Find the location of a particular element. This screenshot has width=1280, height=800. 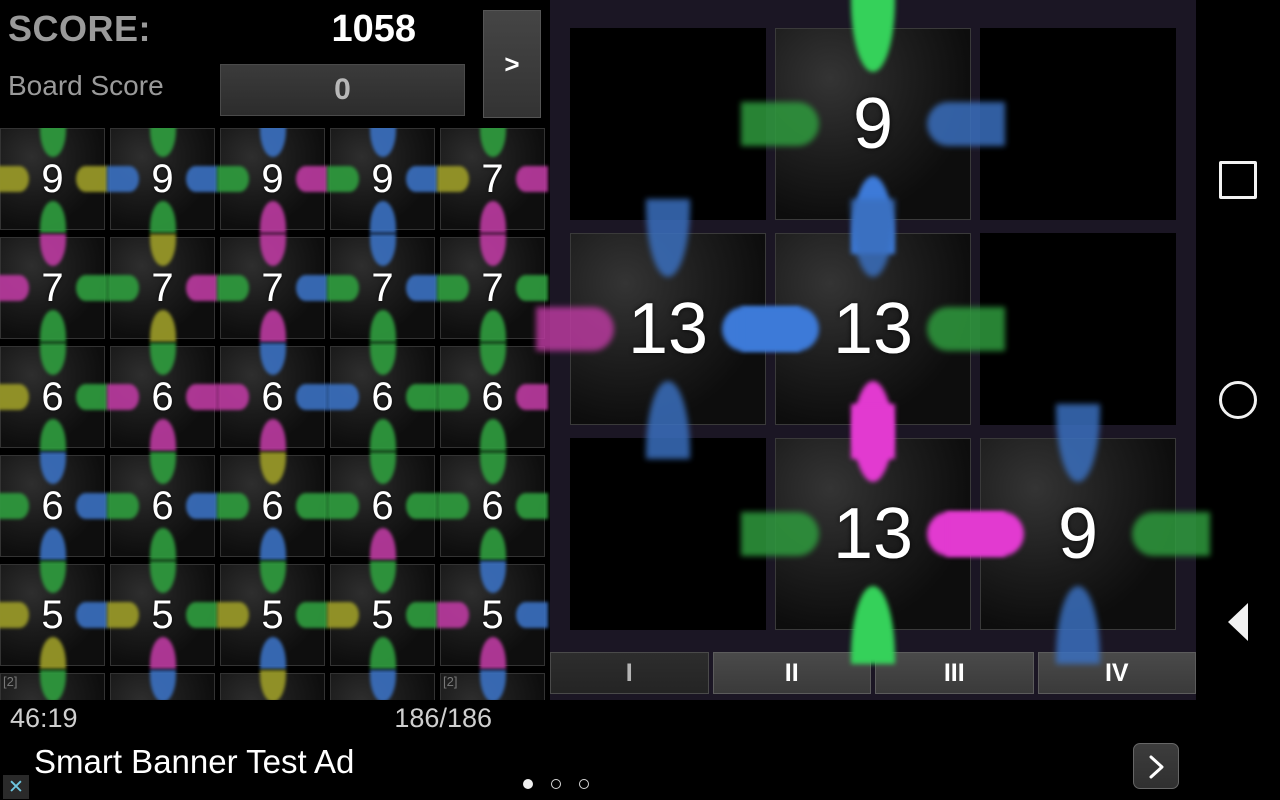

close-icon: ✕ is located at coordinates (16, 787).